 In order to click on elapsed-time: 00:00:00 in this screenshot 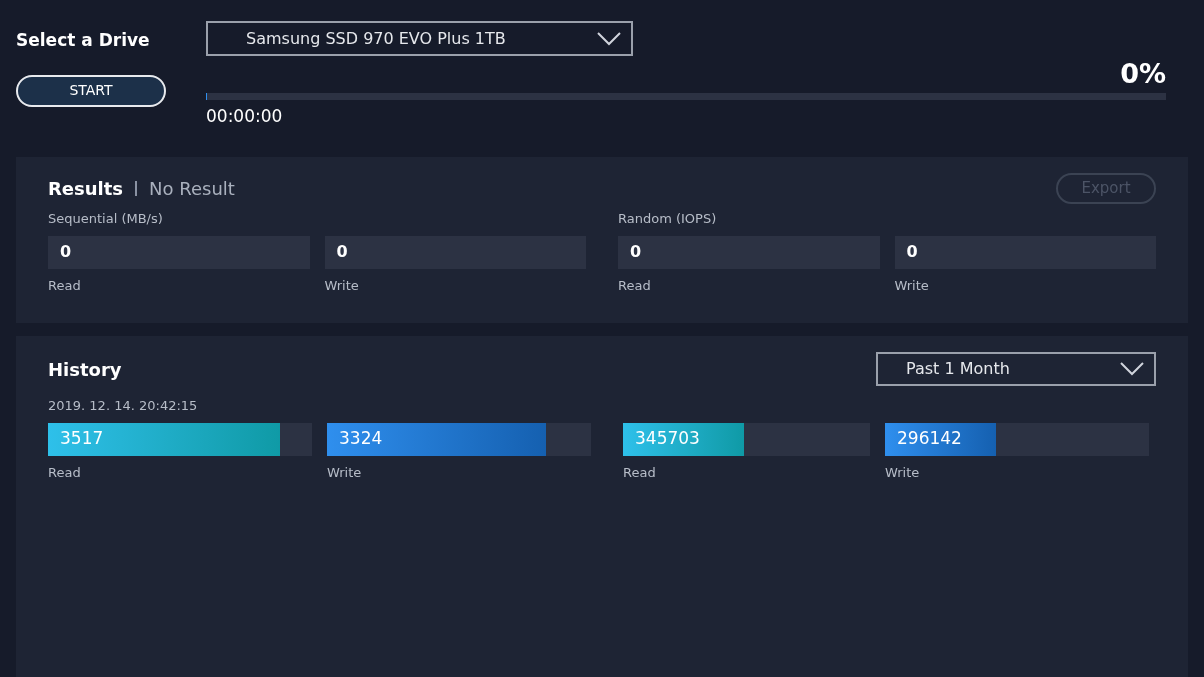, I will do `click(245, 116)`.